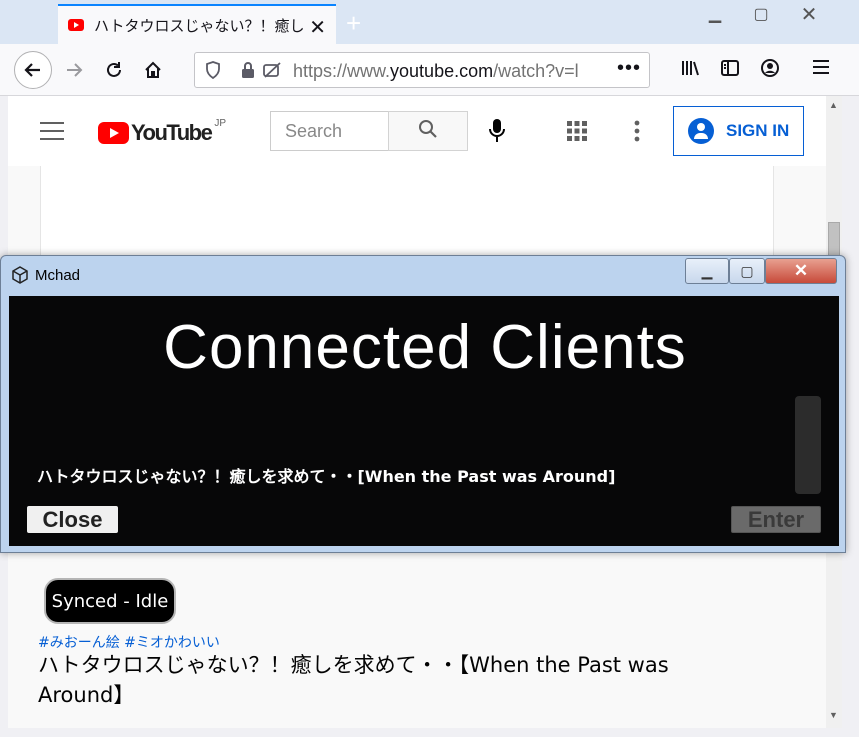  What do you see at coordinates (425, 347) in the screenshot?
I see `connected-clients-heading: Connected Clients` at bounding box center [425, 347].